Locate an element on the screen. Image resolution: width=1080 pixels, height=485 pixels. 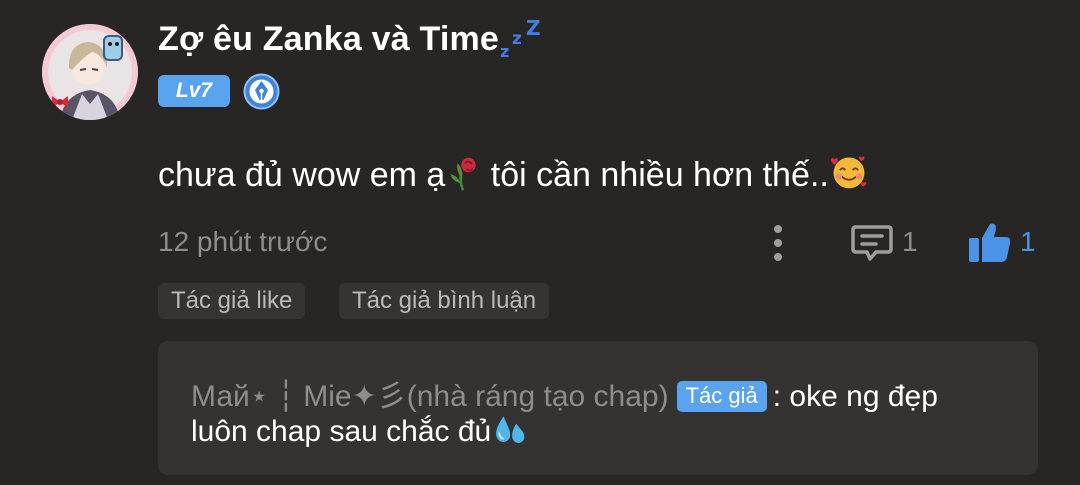
reply-count: 1 is located at coordinates (910, 241).